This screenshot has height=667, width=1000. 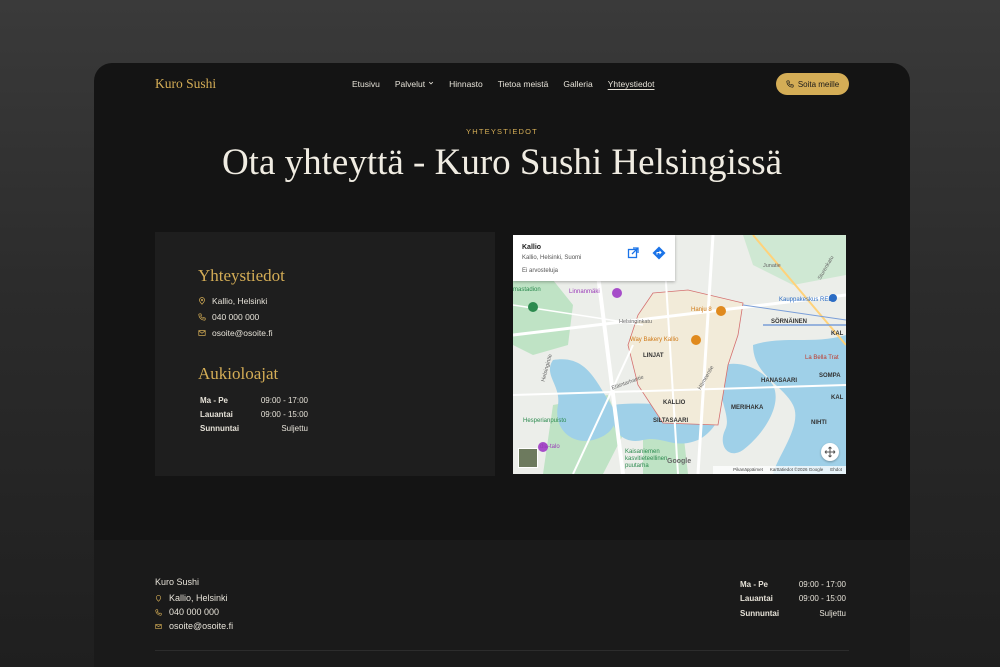 What do you see at coordinates (242, 333) in the screenshot?
I see `email-text: osoite@osoite.fi` at bounding box center [242, 333].